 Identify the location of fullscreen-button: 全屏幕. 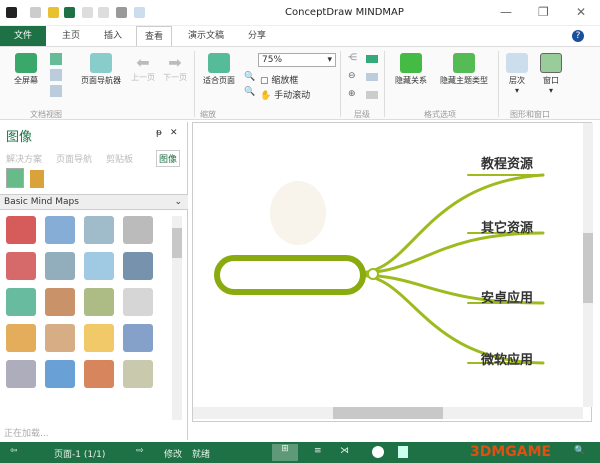
(26, 69).